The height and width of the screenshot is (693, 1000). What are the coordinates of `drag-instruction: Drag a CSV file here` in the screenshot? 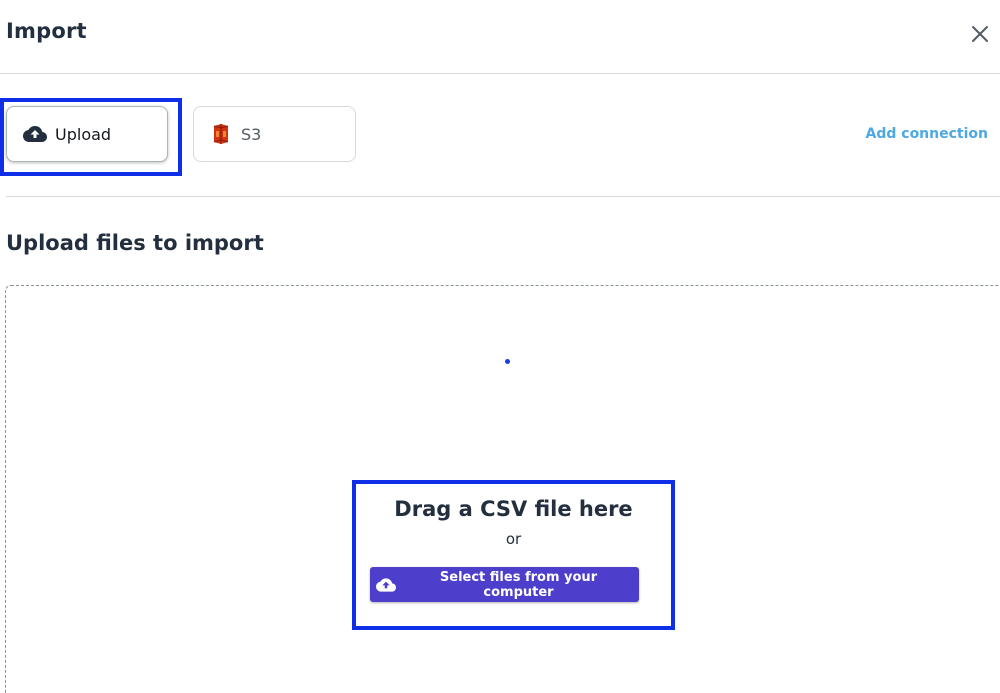 It's located at (513, 509).